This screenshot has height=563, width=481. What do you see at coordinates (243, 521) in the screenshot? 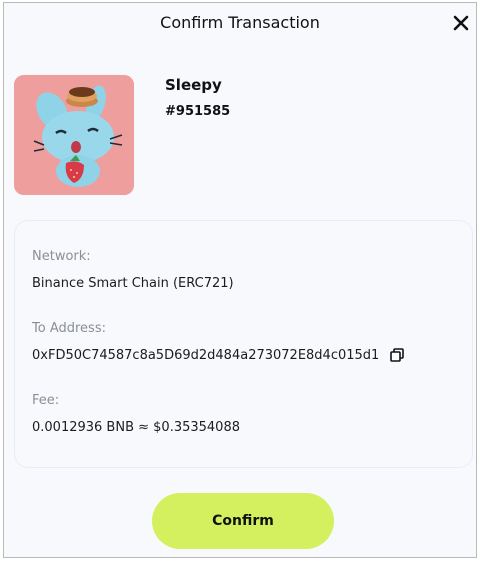
I see `confirm-button: Confirm` at bounding box center [243, 521].